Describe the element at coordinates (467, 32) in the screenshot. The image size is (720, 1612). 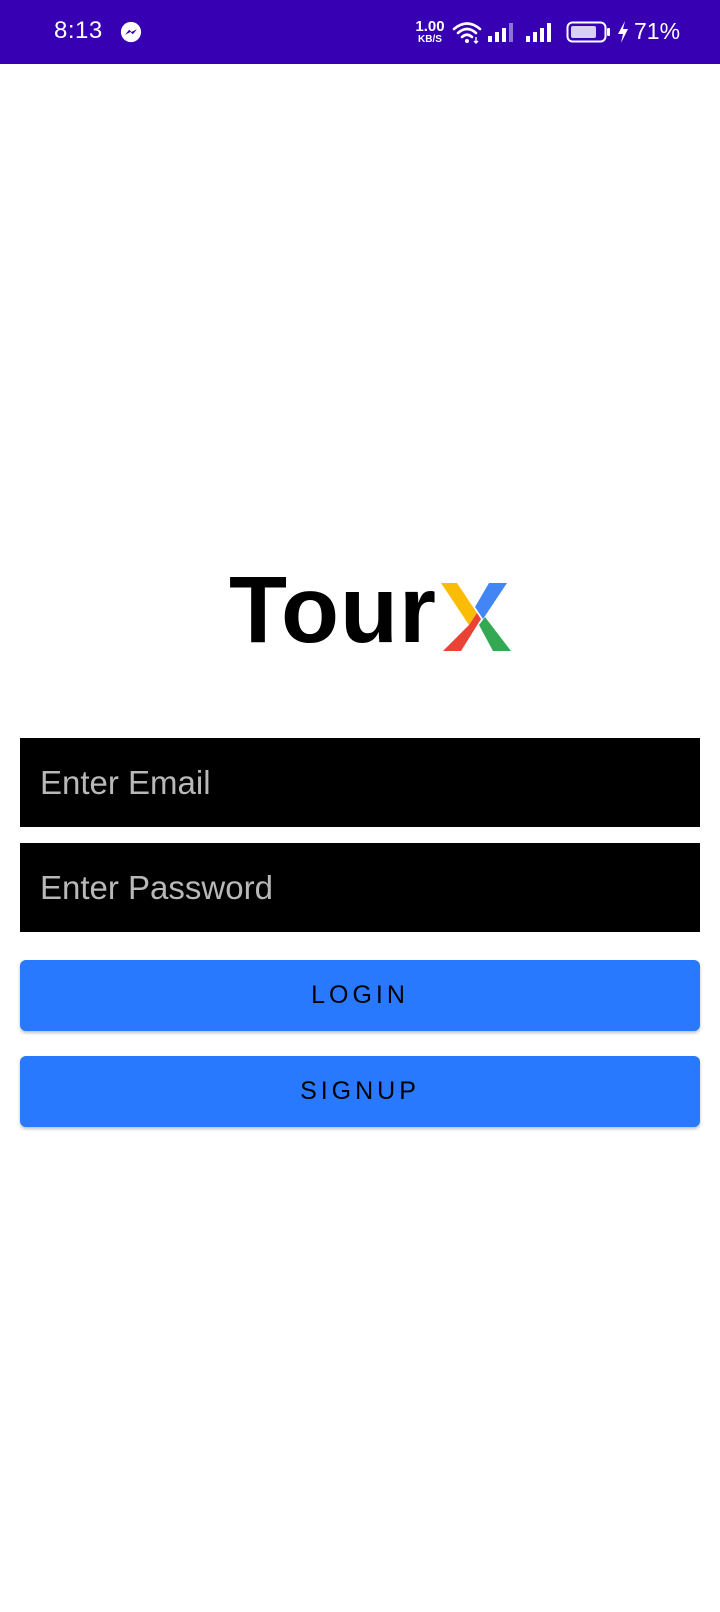
I see `wifi-icon` at that location.